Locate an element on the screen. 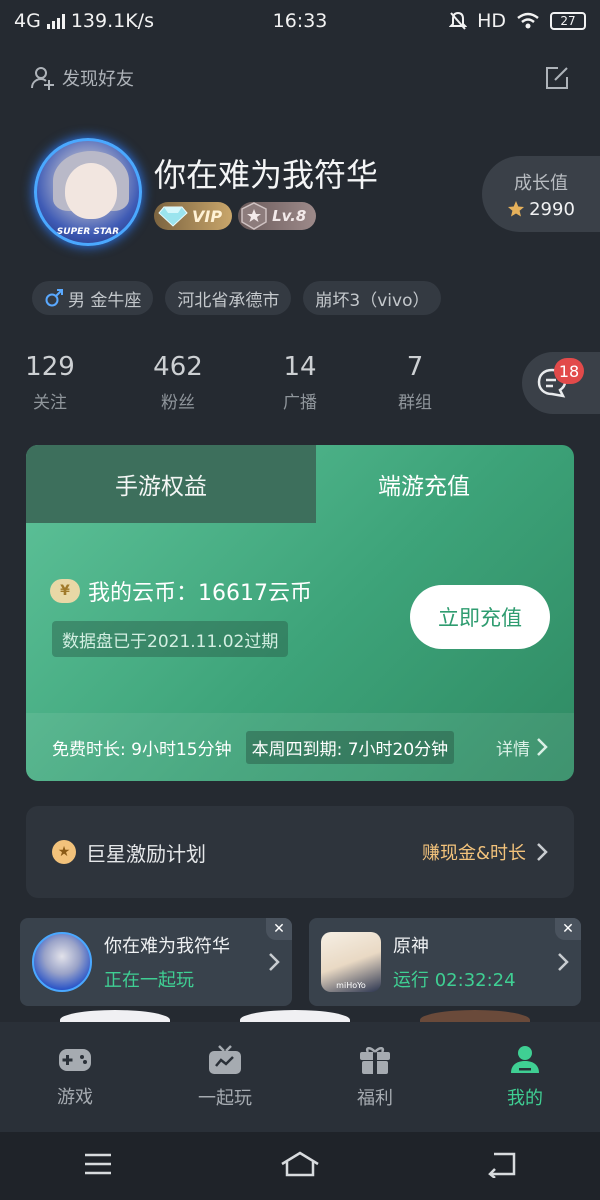 This screenshot has height=1200, width=600. nav-item-welfare: 福利 is located at coordinates (375, 1077).